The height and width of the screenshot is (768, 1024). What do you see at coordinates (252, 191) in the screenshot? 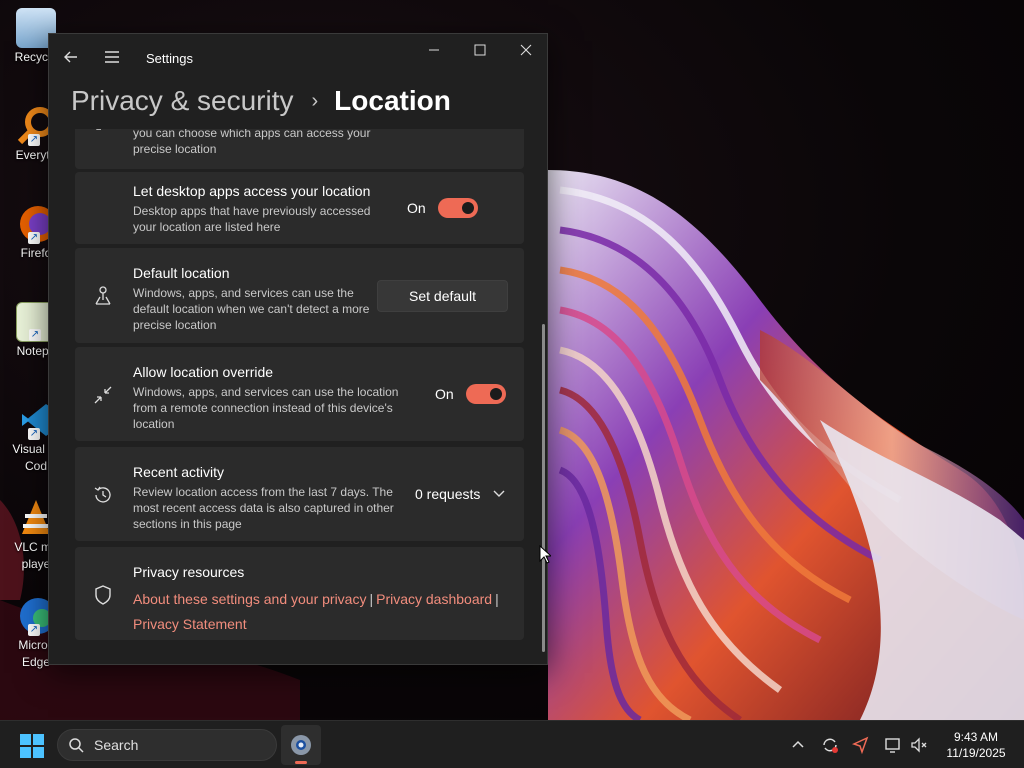
I see `desktop-apps-title: Let desktop apps access your location` at bounding box center [252, 191].